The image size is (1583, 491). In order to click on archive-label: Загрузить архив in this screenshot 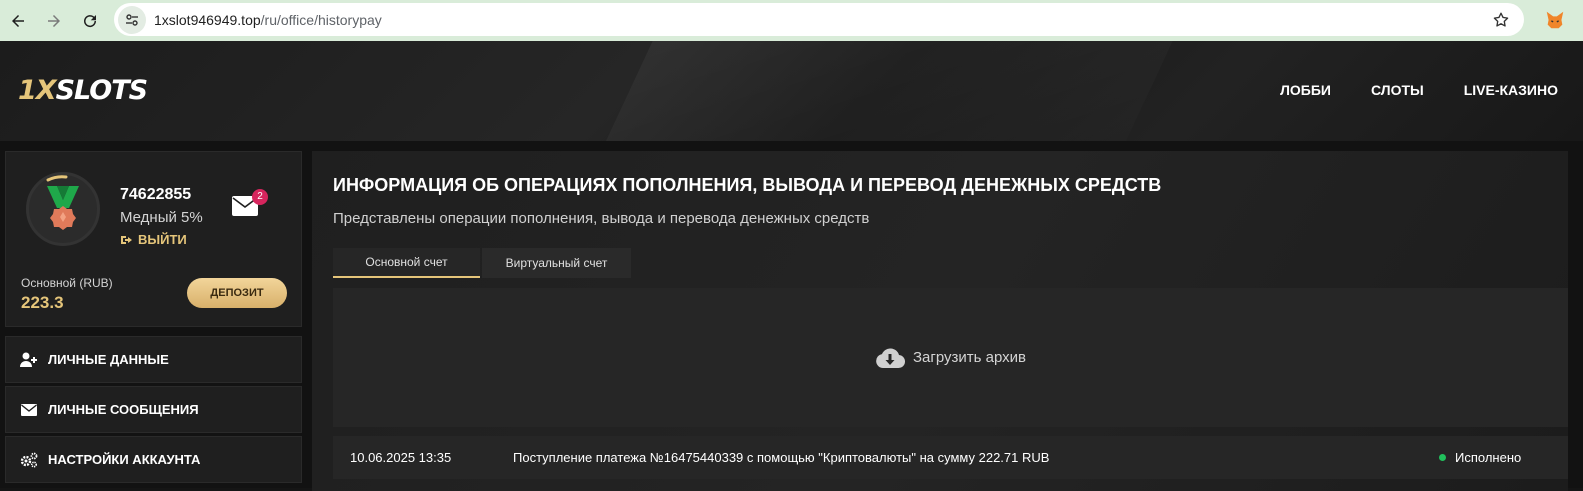, I will do `click(969, 357)`.